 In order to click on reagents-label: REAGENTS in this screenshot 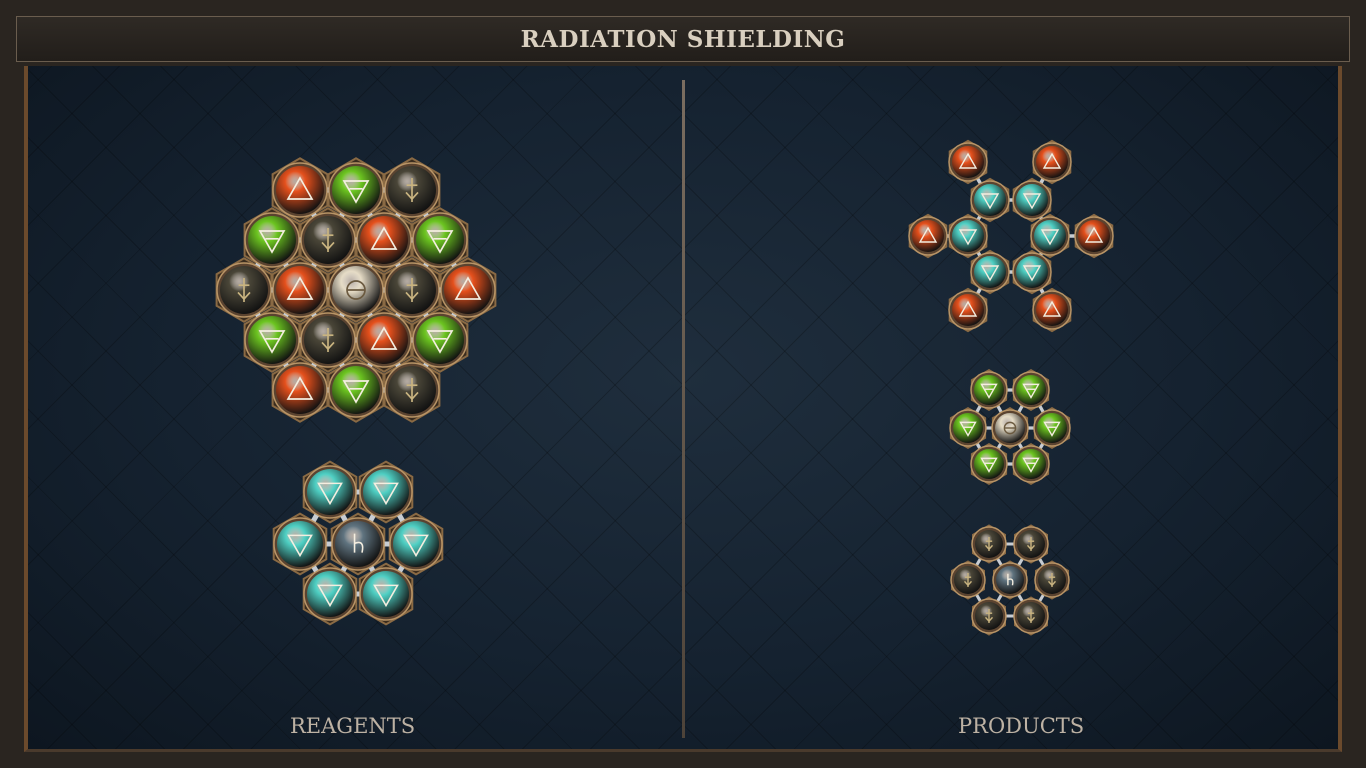, I will do `click(353, 726)`.